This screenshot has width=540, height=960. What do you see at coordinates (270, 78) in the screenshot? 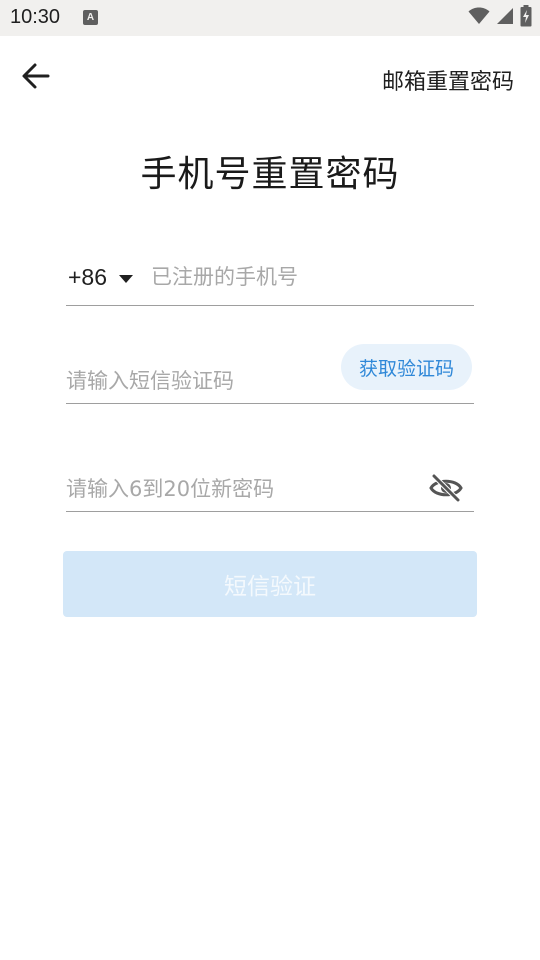
I see `app-bar: 邮箱重置密码` at bounding box center [270, 78].